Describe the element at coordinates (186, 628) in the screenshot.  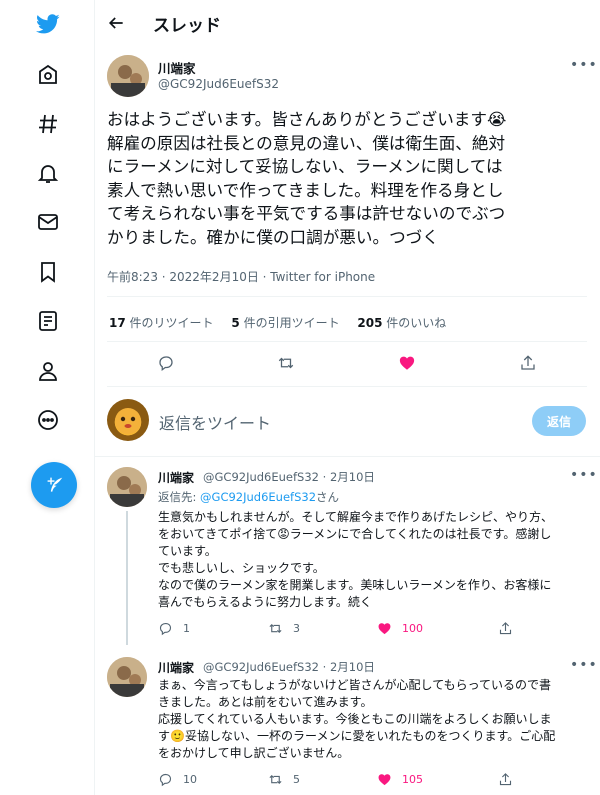
I see `reply-count: 1` at that location.